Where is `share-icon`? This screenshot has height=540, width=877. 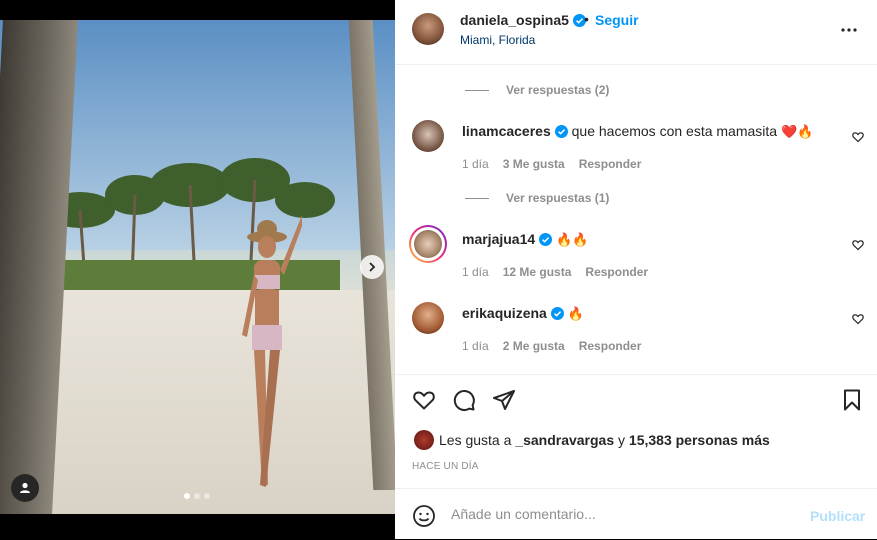 share-icon is located at coordinates (504, 400).